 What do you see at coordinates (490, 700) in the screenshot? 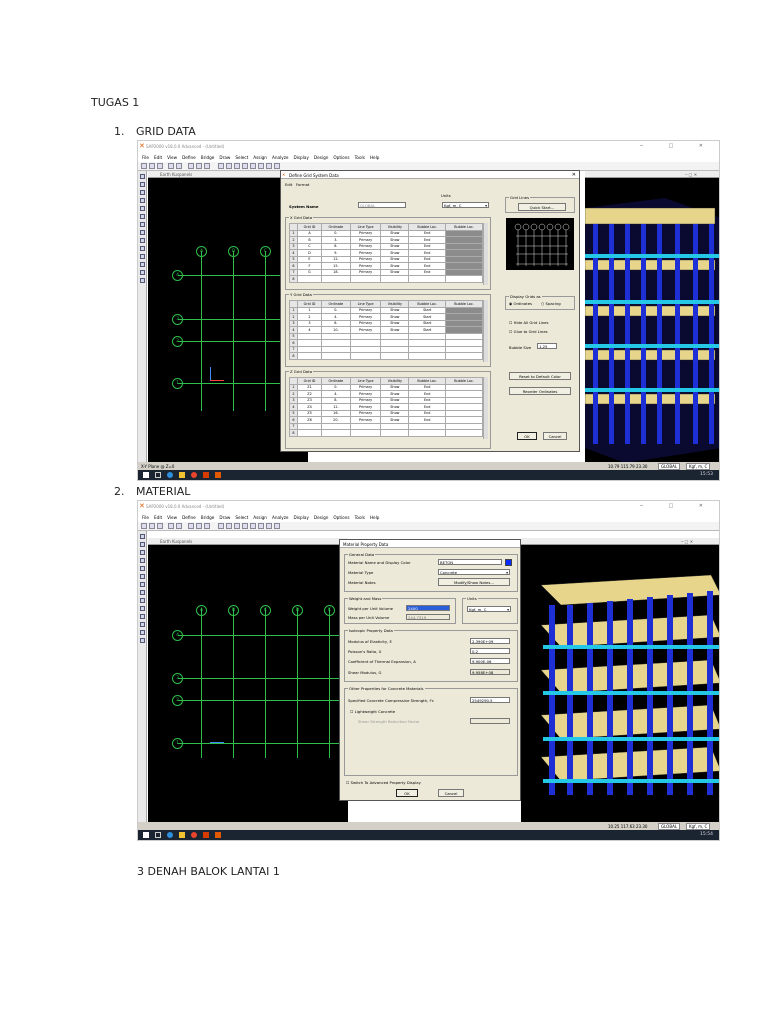
I see `compressive-strength-field: 2549290.5` at bounding box center [490, 700].